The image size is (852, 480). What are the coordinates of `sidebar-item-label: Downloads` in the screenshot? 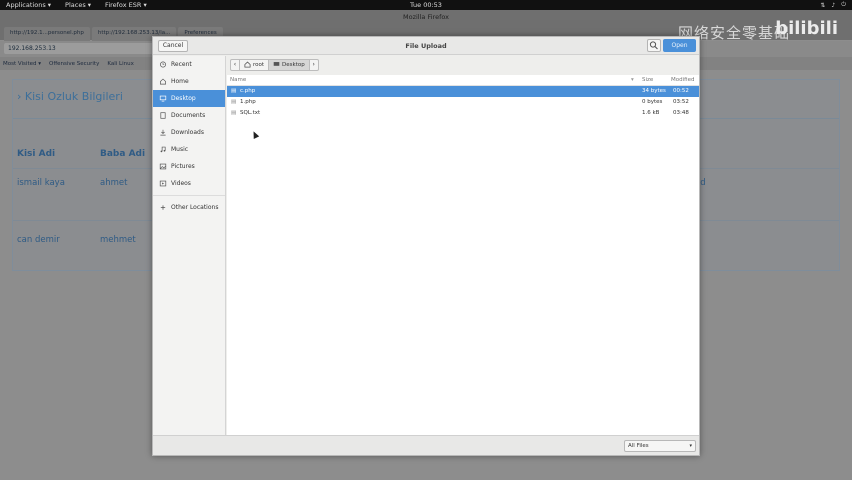 It's located at (187, 132).